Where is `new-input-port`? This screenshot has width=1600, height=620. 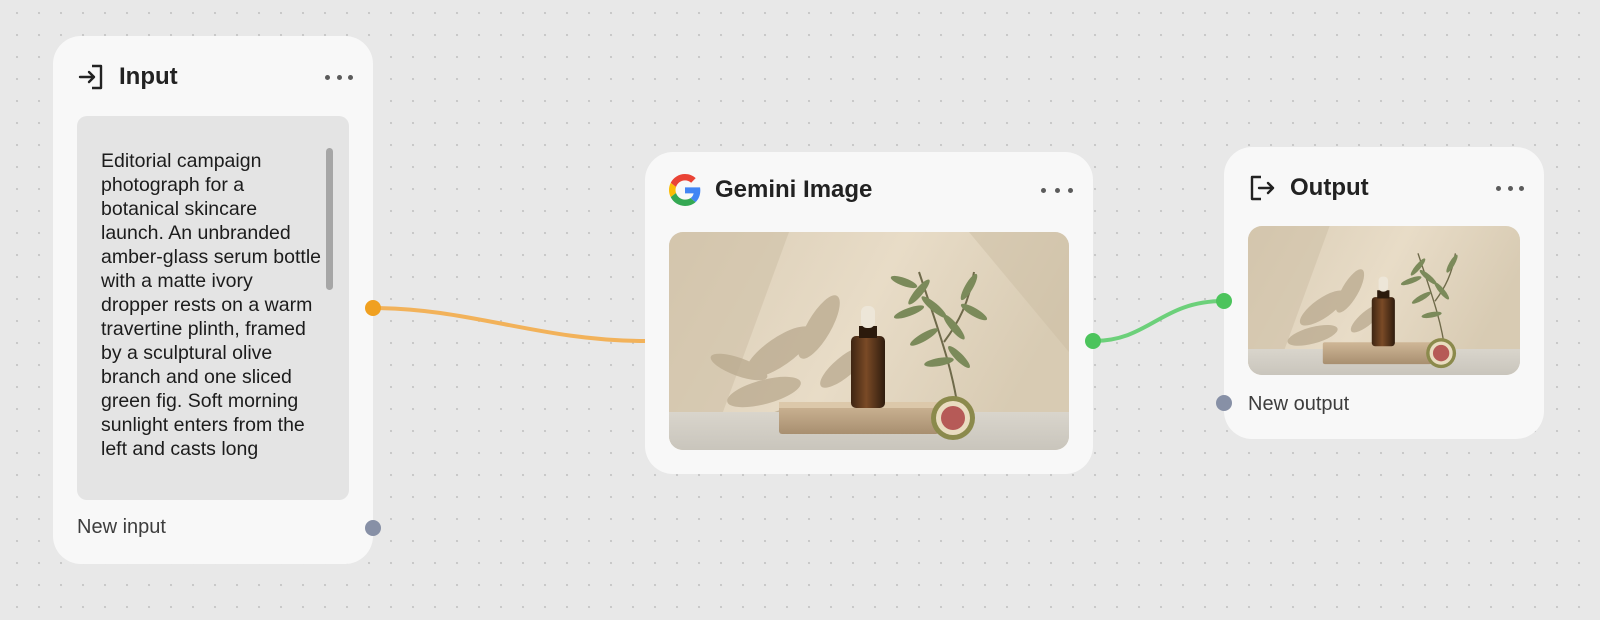
new-input-port is located at coordinates (373, 528).